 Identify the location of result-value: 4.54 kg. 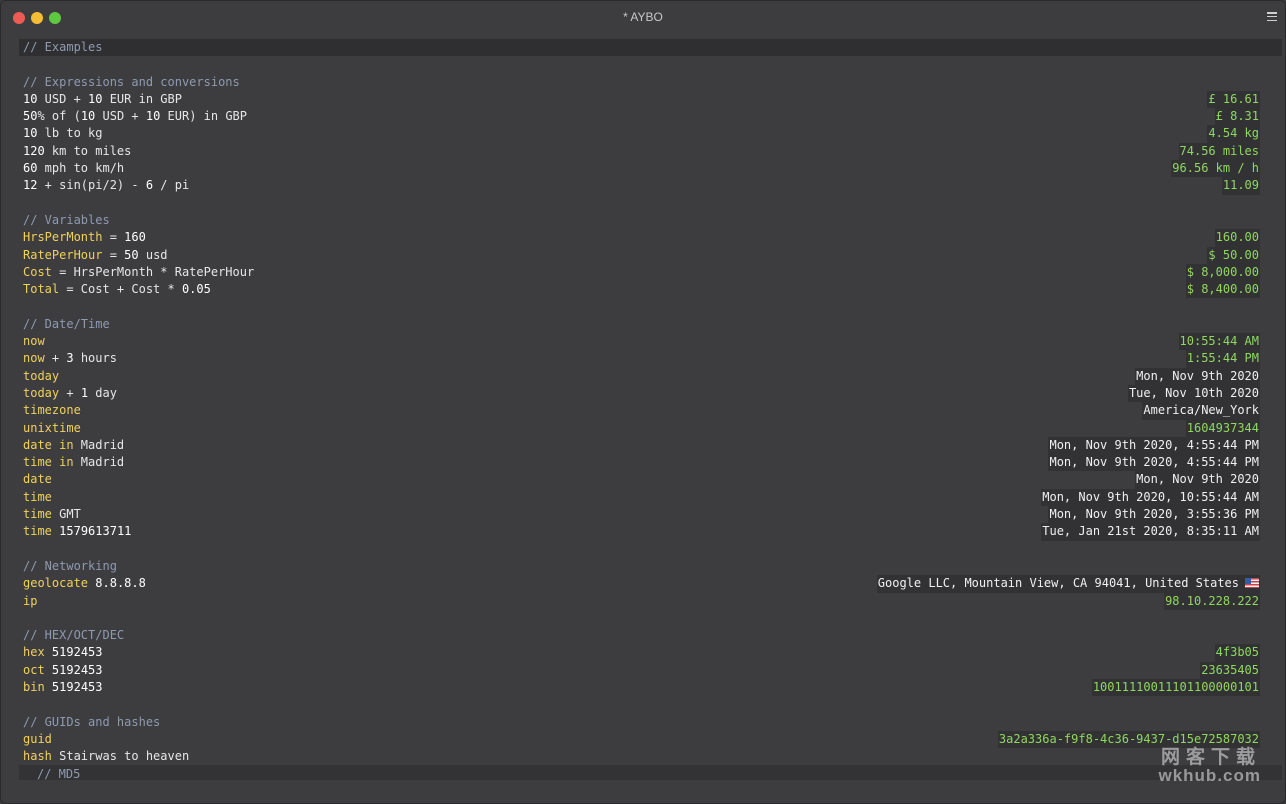
(1233, 134).